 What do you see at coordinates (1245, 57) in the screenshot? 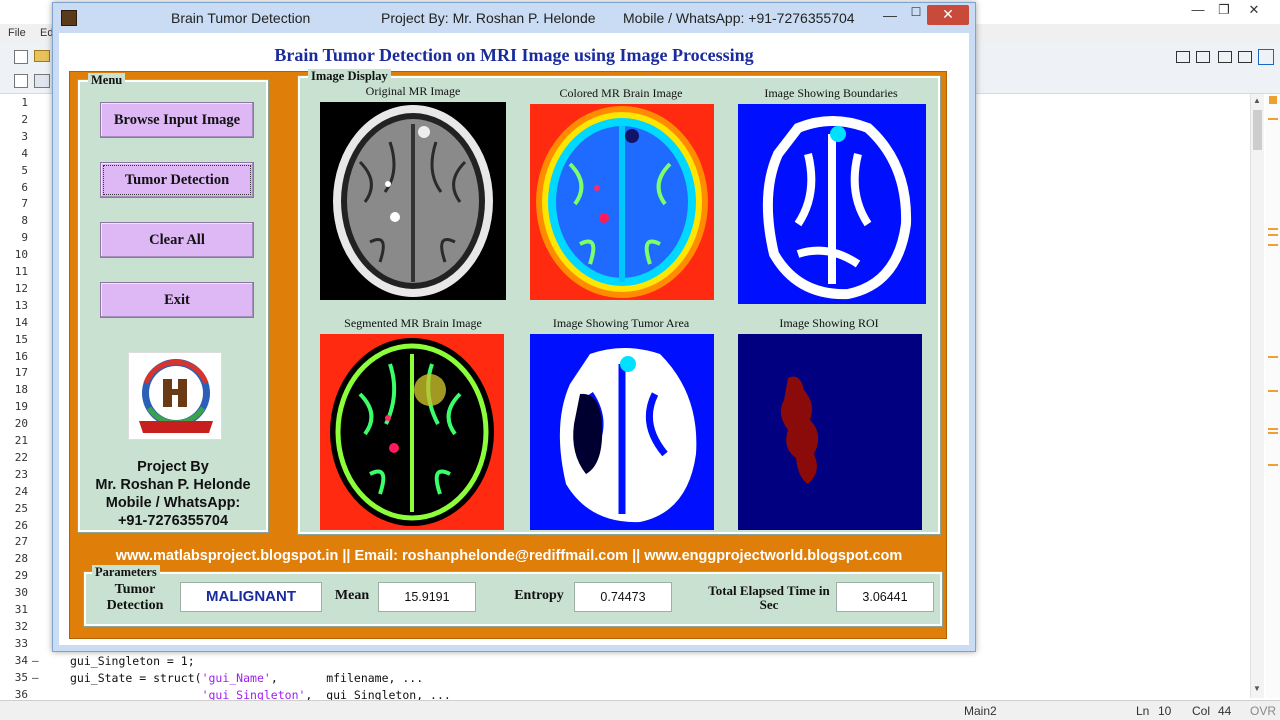
I see `float-window-icon` at bounding box center [1245, 57].